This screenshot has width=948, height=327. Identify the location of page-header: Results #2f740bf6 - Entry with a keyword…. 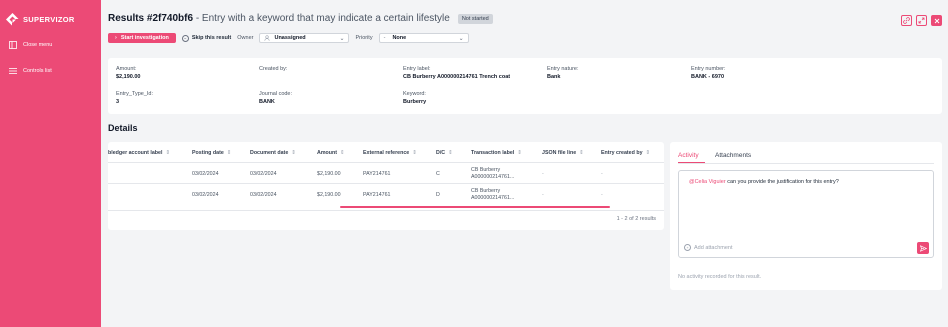
(300, 18).